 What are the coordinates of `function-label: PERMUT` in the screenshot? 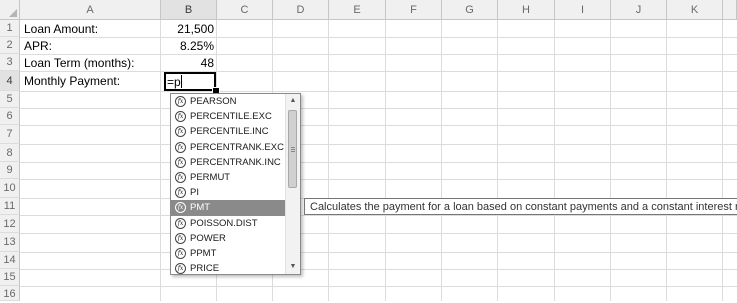 It's located at (210, 177).